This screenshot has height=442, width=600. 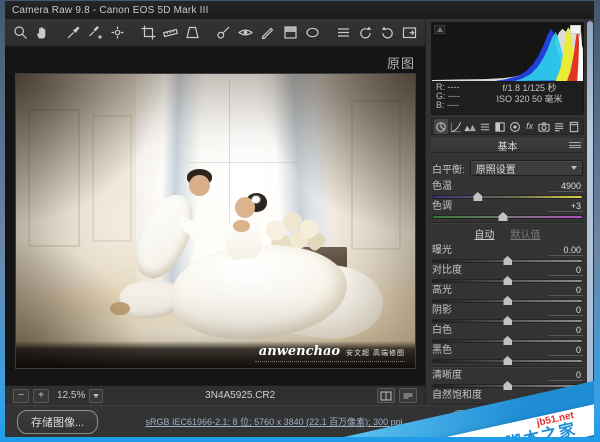 I want to click on detail-tab-icon, so click(x=470, y=127).